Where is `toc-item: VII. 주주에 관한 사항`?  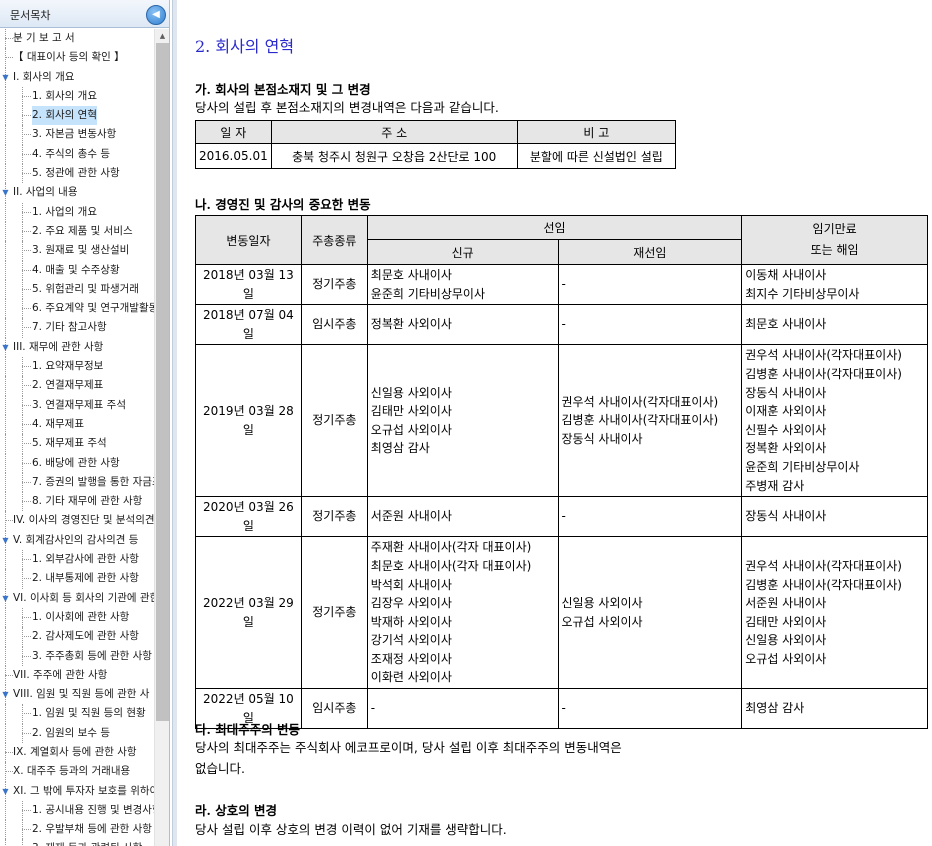 toc-item: VII. 주주에 관한 사항 is located at coordinates (77, 675).